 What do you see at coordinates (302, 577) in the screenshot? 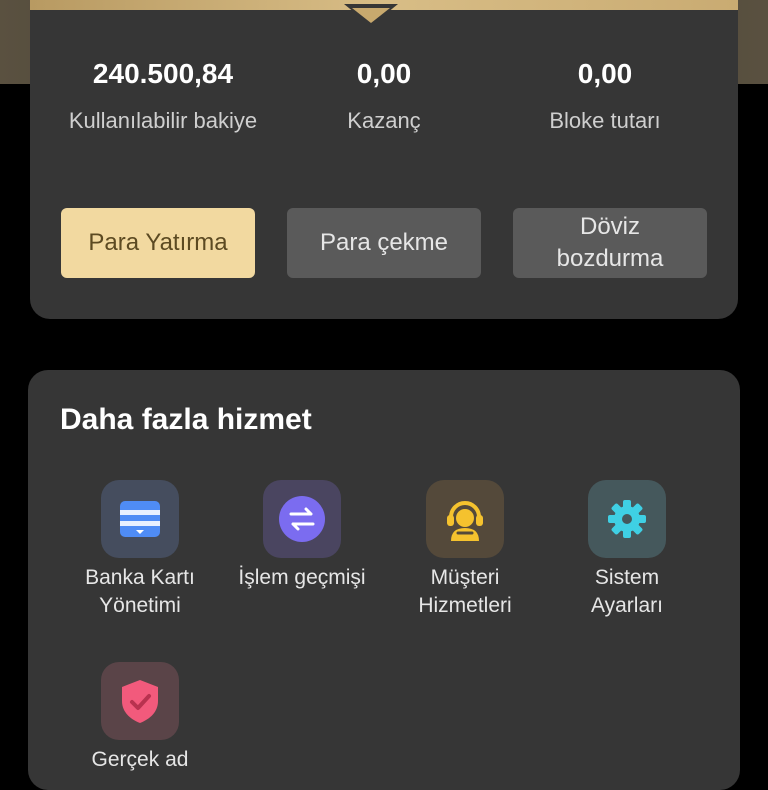
I see `service-label: İşlem geçmişi` at bounding box center [302, 577].